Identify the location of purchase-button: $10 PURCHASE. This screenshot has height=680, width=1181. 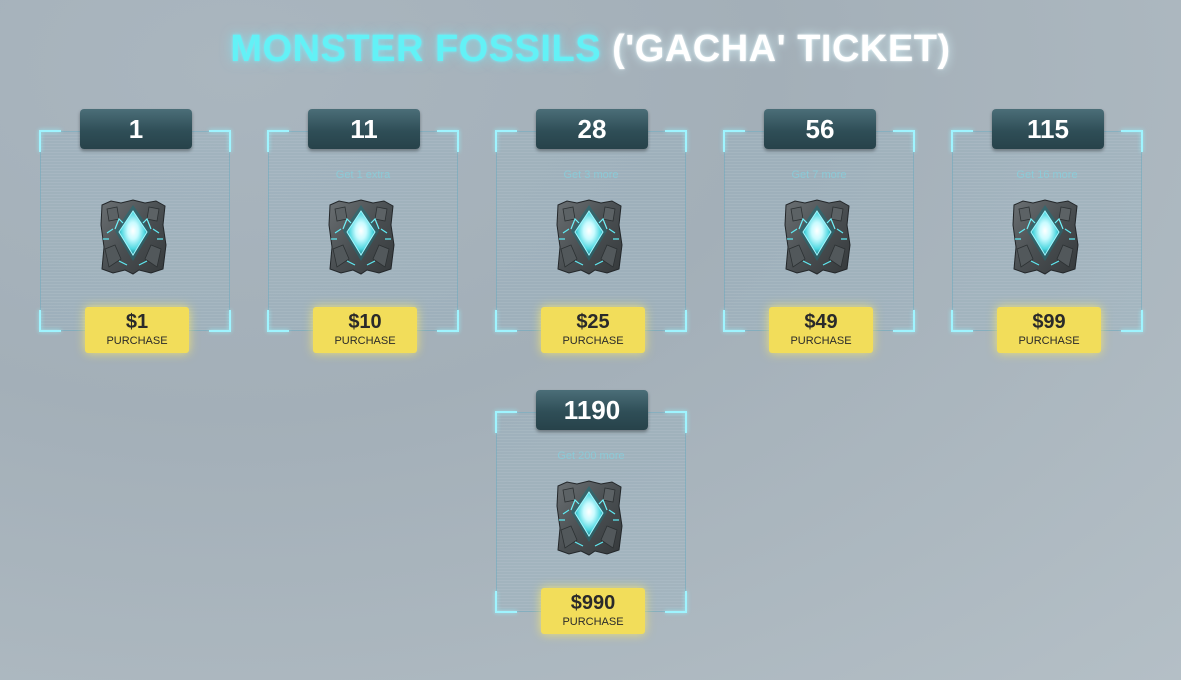
(365, 330).